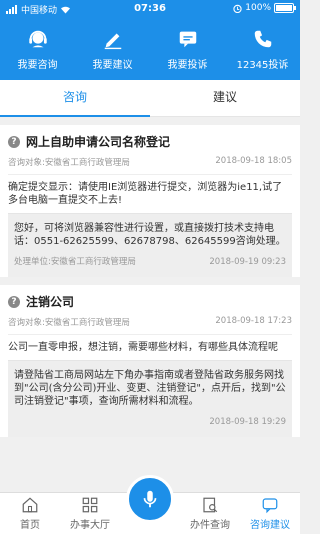  I want to click on post-date: 2018-09-18 18:05, so click(253, 161).